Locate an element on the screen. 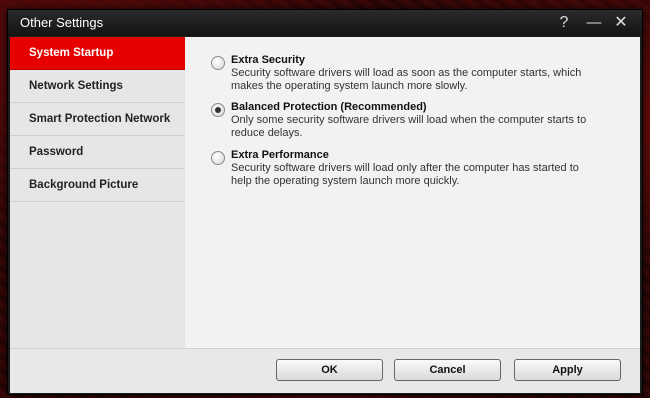 This screenshot has width=650, height=398. option-title: Balanced Protection (Recommended) is located at coordinates (329, 107).